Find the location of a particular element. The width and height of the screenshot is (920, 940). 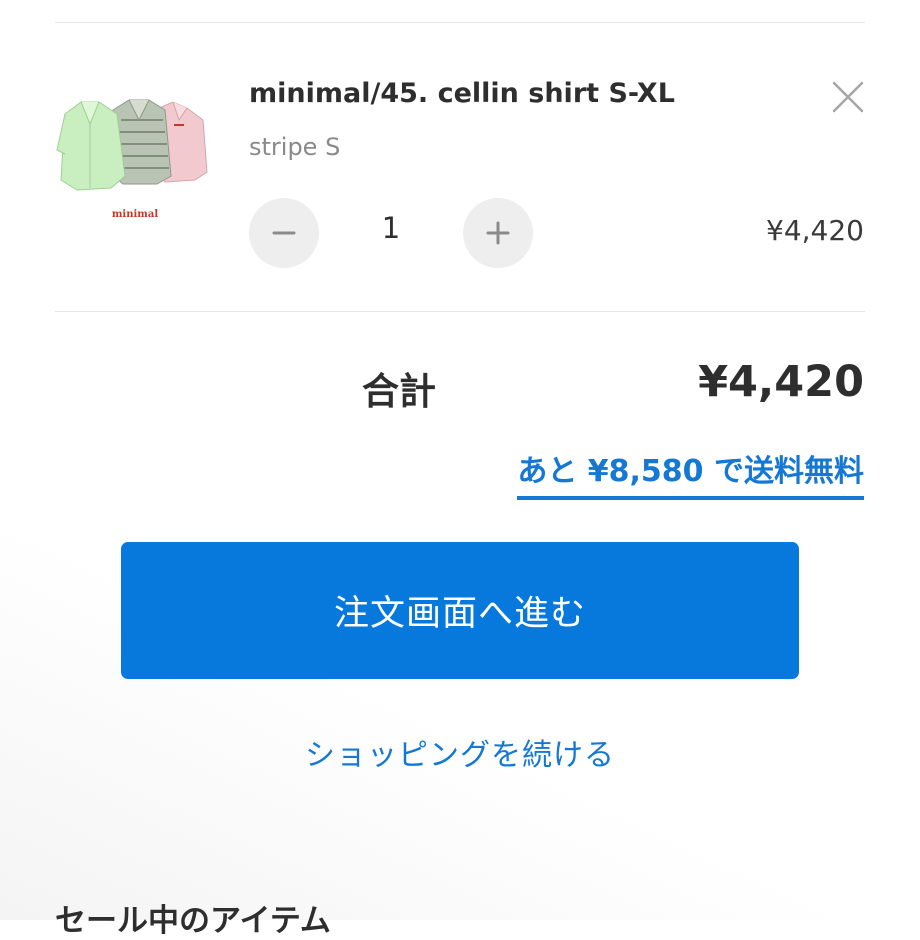

remove-item-button is located at coordinates (848, 97).